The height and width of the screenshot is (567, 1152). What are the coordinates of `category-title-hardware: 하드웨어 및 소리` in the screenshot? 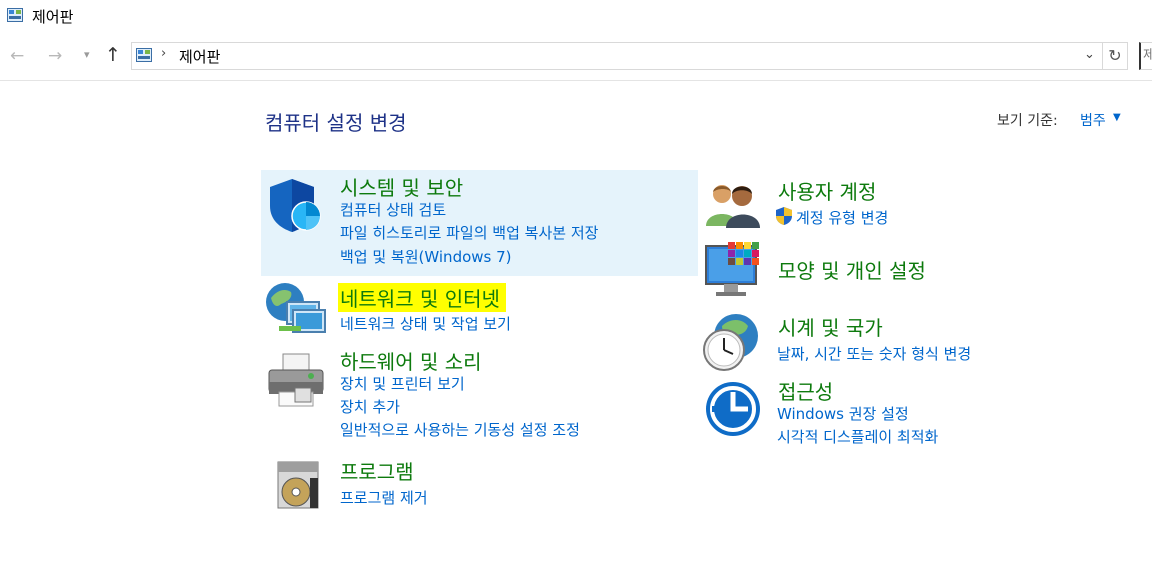 It's located at (411, 360).